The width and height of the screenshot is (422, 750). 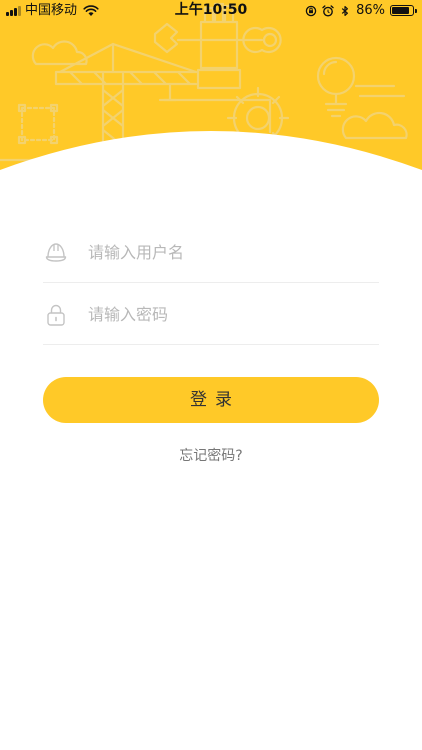 What do you see at coordinates (211, 400) in the screenshot?
I see `login-button: 登录` at bounding box center [211, 400].